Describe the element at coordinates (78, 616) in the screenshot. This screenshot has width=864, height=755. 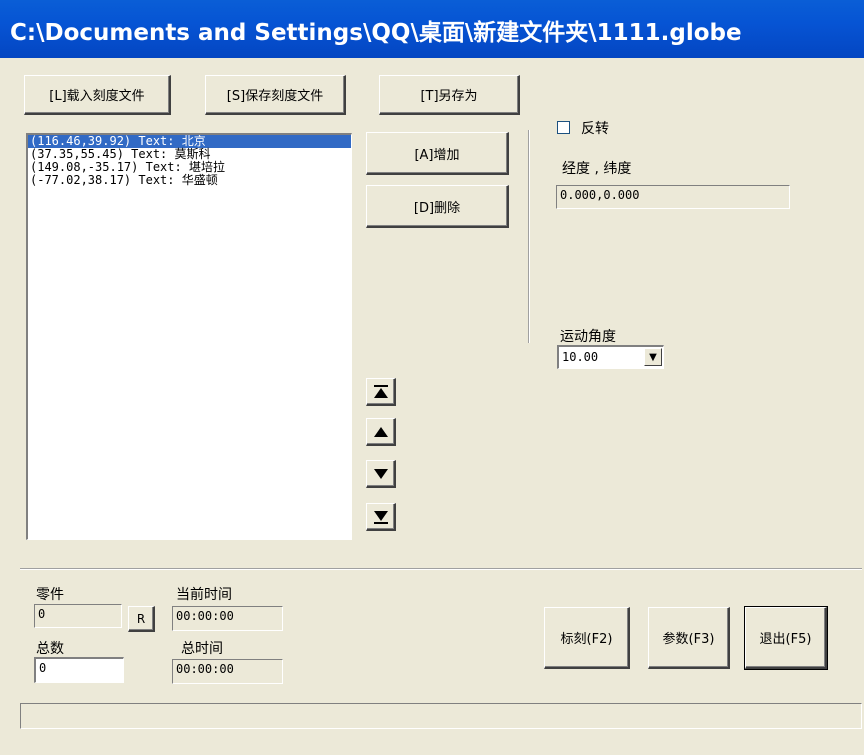
I see `parts-field: 0` at that location.